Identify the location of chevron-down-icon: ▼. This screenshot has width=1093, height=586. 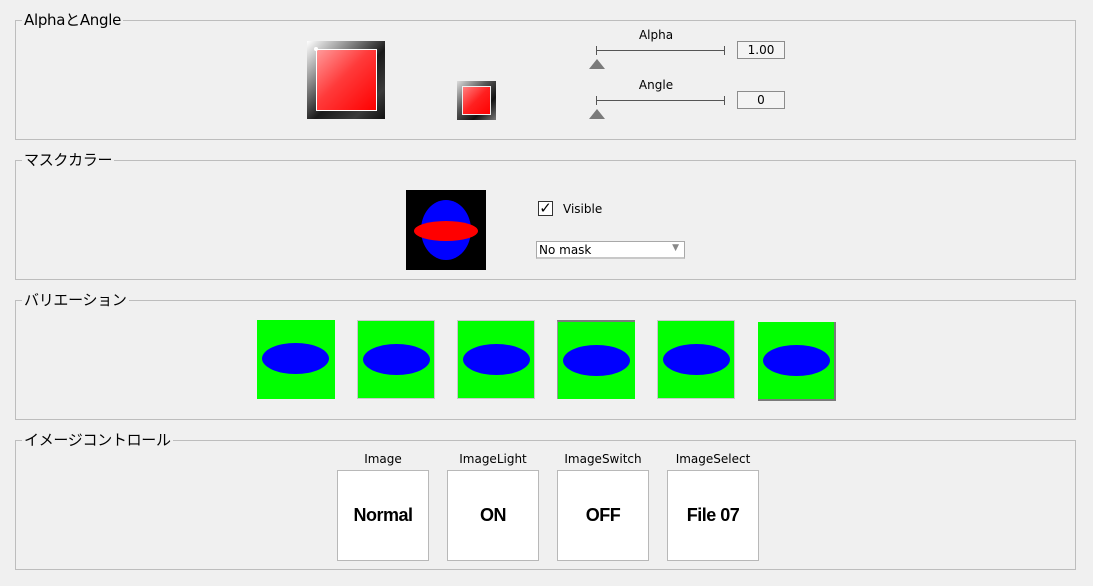
(675, 248).